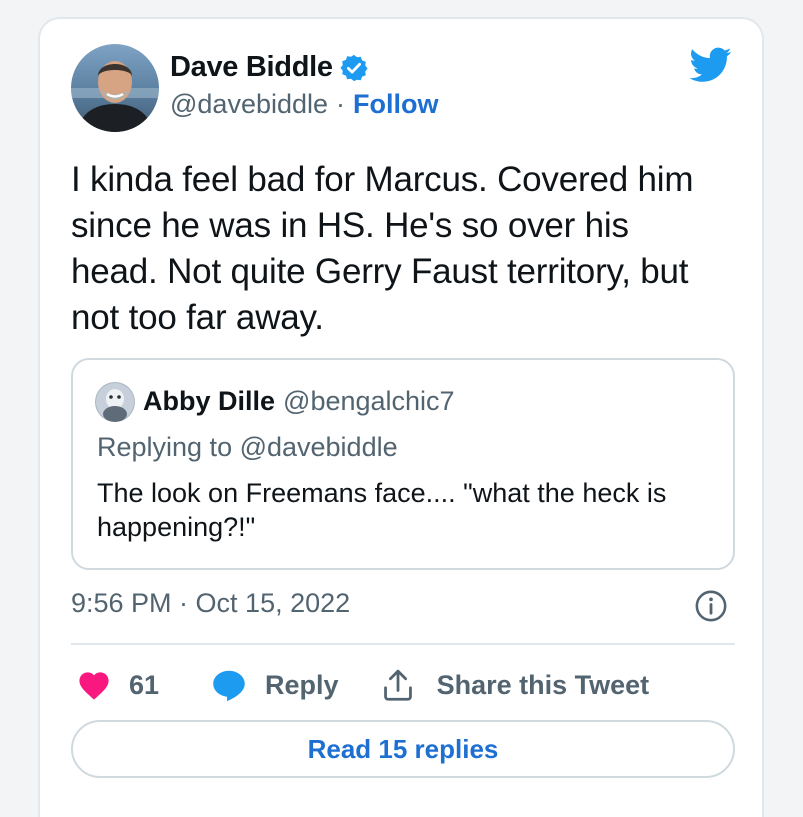 This screenshot has height=817, width=803. Describe the element at coordinates (144, 684) in the screenshot. I see `like-count: 61` at that location.